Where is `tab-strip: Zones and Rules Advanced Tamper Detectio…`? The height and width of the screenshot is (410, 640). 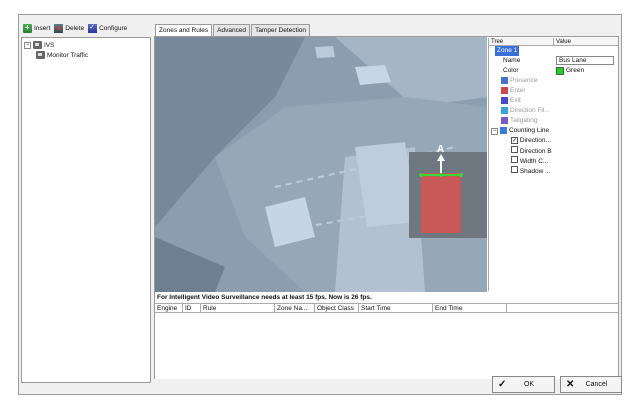
tab-strip: Zones and Rules Advanced Tamper Detectio… is located at coordinates (233, 30).